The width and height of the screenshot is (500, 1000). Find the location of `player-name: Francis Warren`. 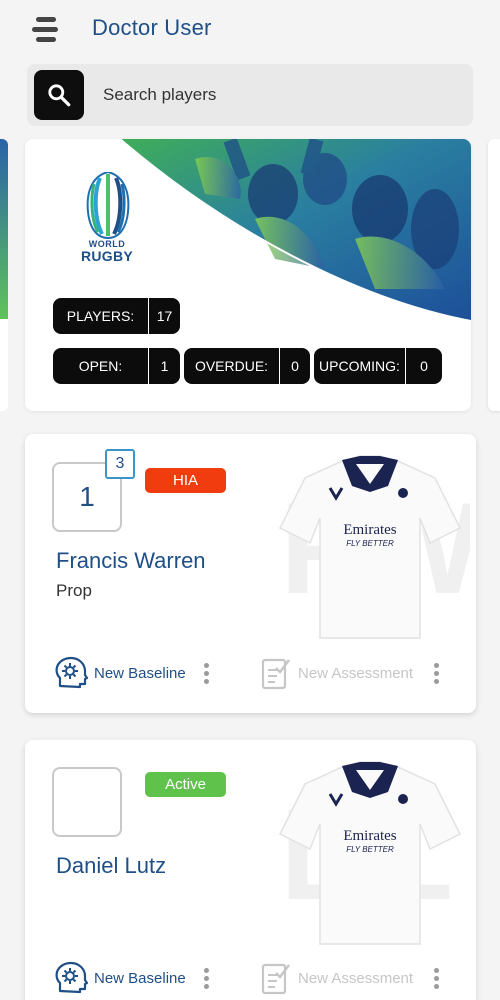

player-name: Francis Warren is located at coordinates (131, 561).